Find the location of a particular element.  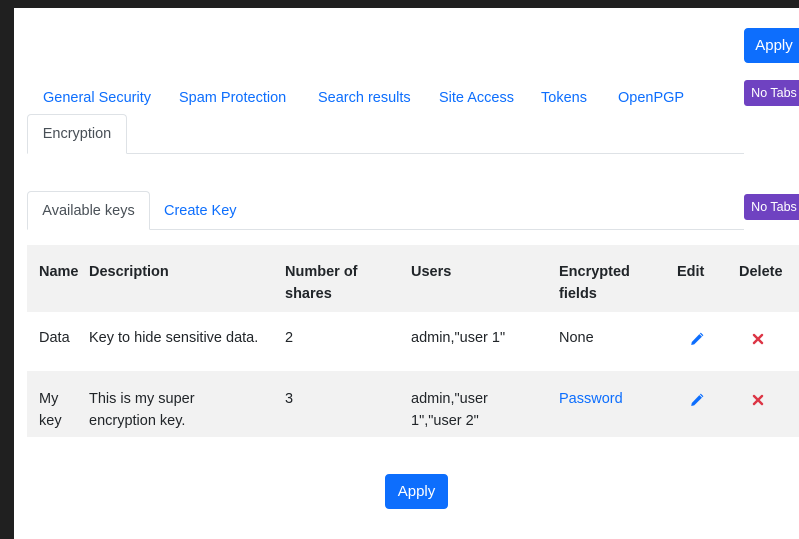

column-header-delete: Delete is located at coordinates (761, 272).